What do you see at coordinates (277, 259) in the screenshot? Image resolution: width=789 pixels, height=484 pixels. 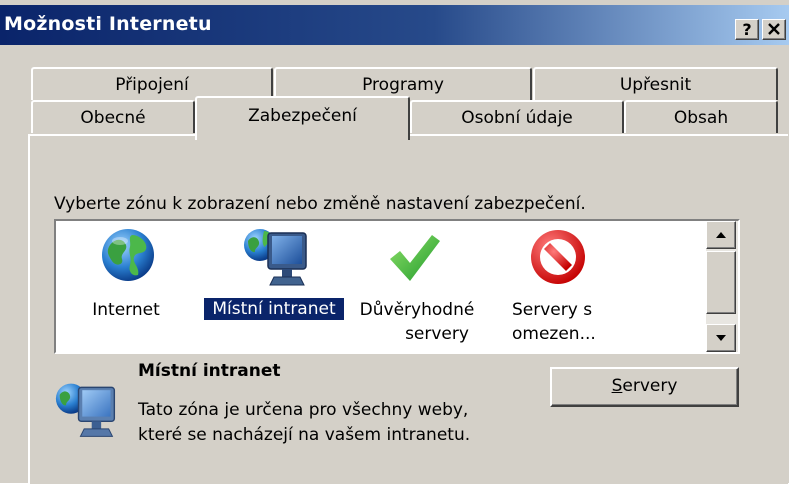 I see `intranet-monitor-icon` at bounding box center [277, 259].